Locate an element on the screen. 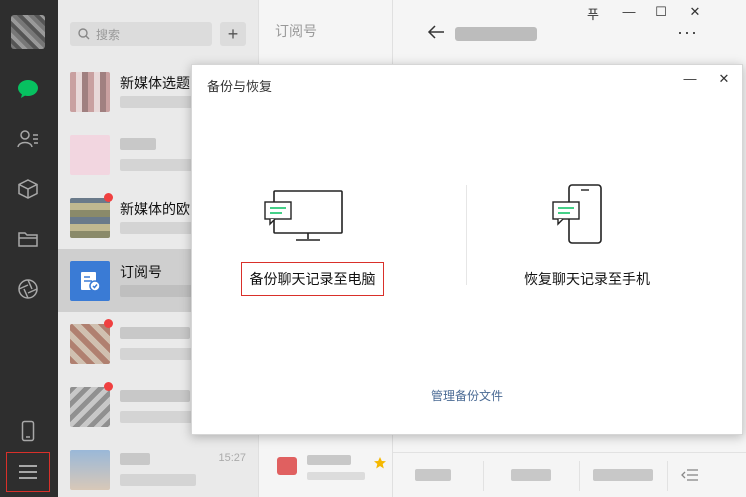 This screenshot has height=497, width=746. more-button: ··· is located at coordinates (687, 32).